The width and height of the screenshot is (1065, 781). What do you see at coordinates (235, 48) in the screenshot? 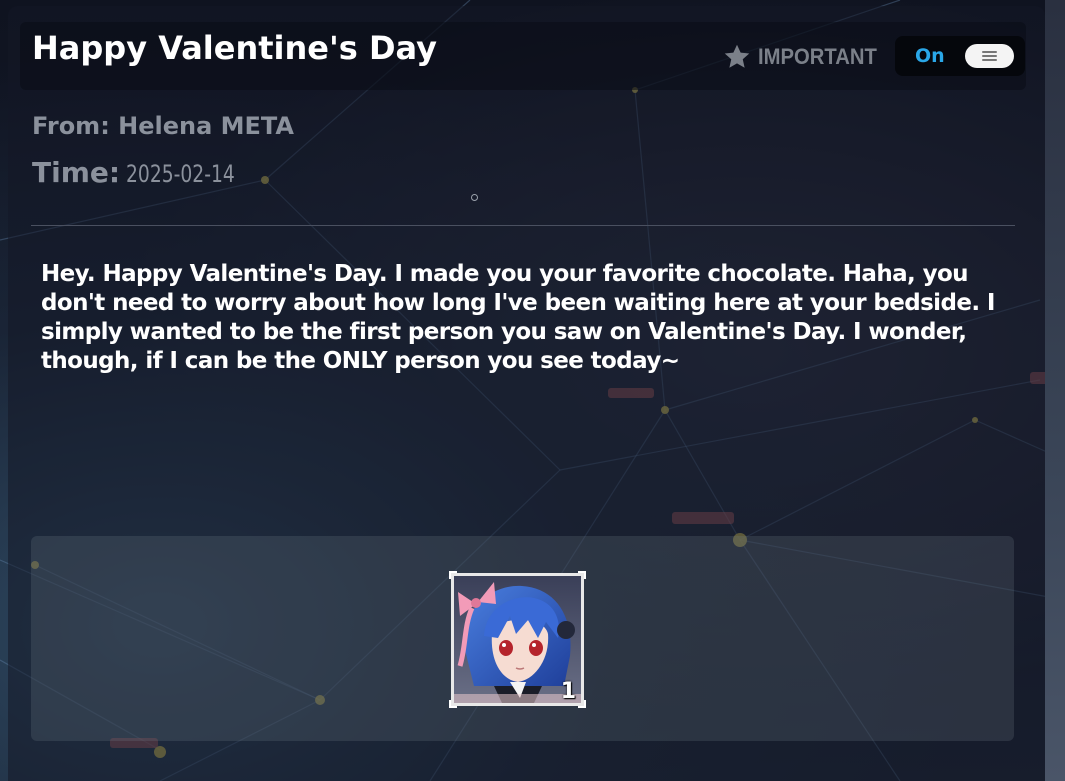
I see `mail-title: Happy Valentine's Day` at bounding box center [235, 48].